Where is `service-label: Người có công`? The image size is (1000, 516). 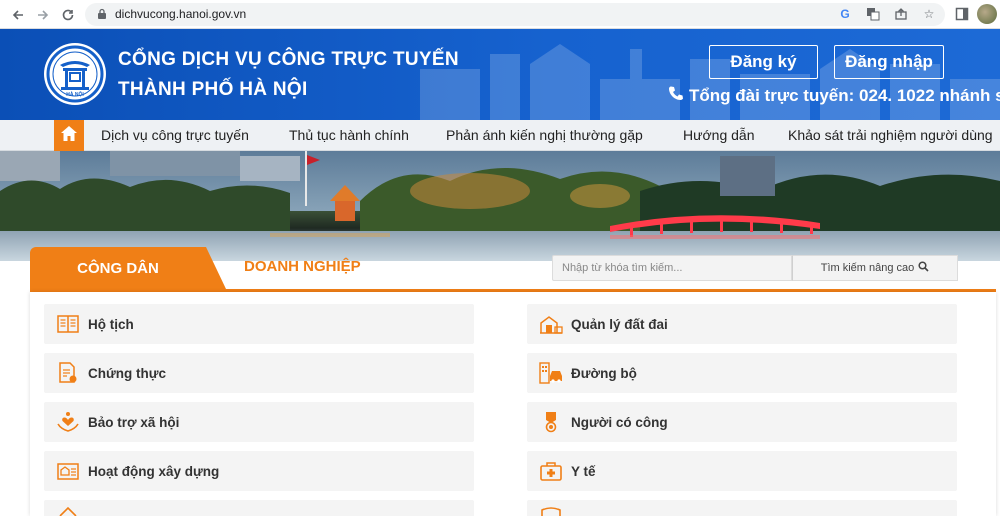 service-label: Người có công is located at coordinates (619, 422).